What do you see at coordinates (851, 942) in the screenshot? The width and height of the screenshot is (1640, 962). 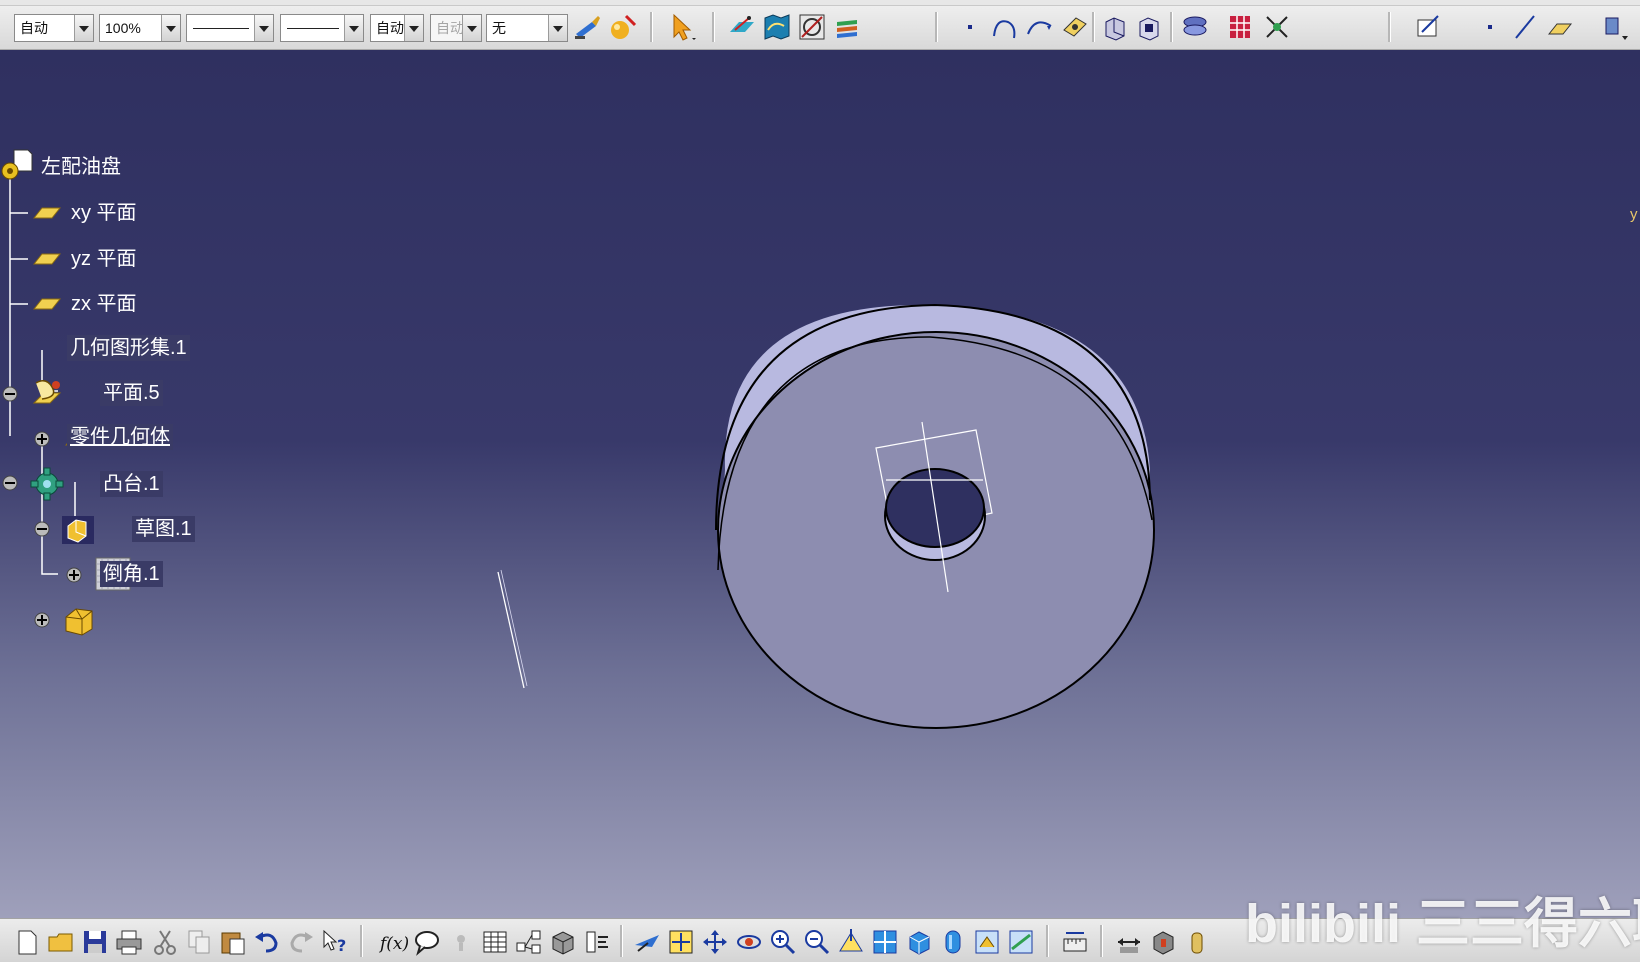 I see `normal-view-icon` at bounding box center [851, 942].